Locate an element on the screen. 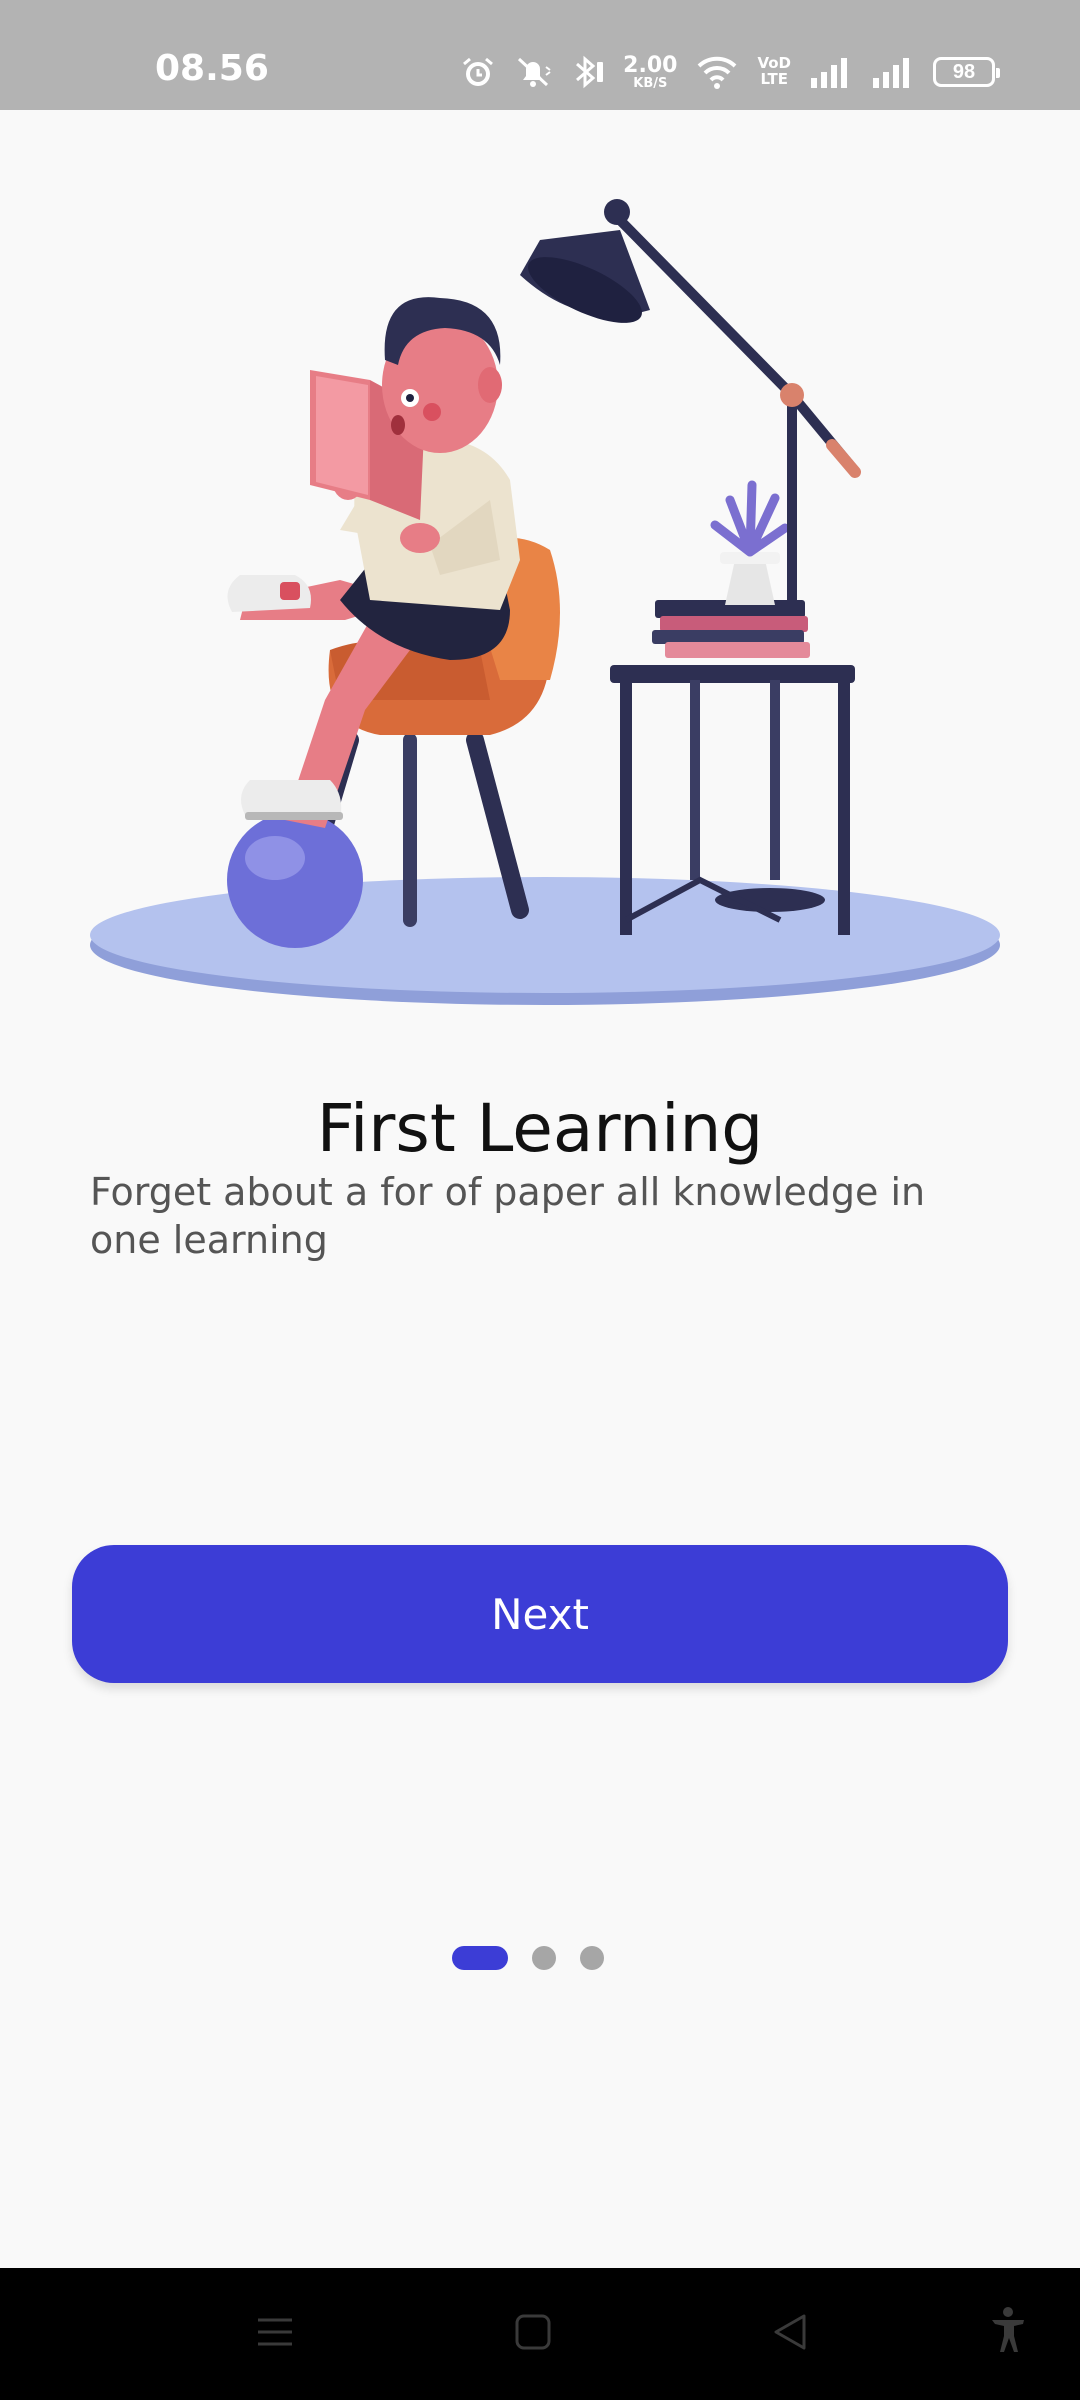  page-dot-active is located at coordinates (480, 1958).